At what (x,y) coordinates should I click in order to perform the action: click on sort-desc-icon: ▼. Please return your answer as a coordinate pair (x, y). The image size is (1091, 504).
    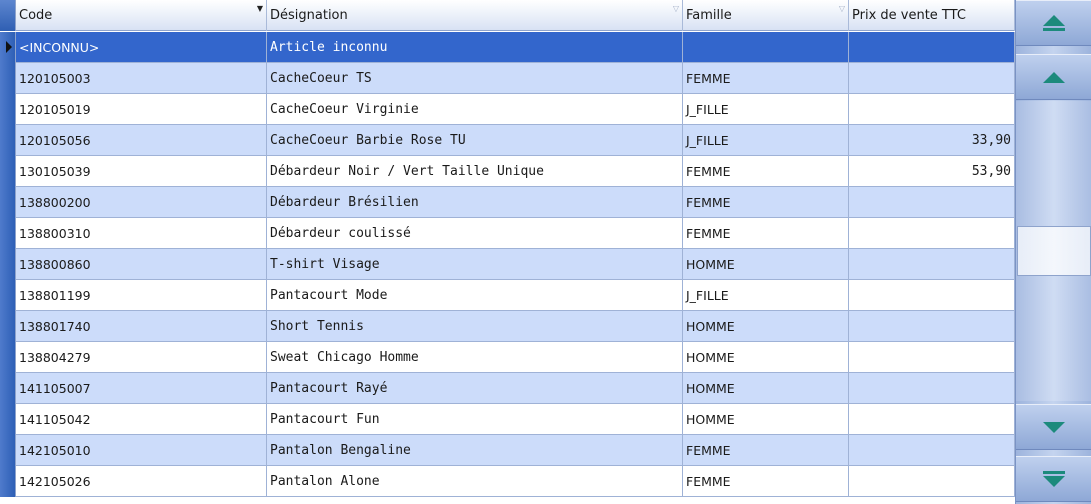
    Looking at the image, I should click on (260, 8).